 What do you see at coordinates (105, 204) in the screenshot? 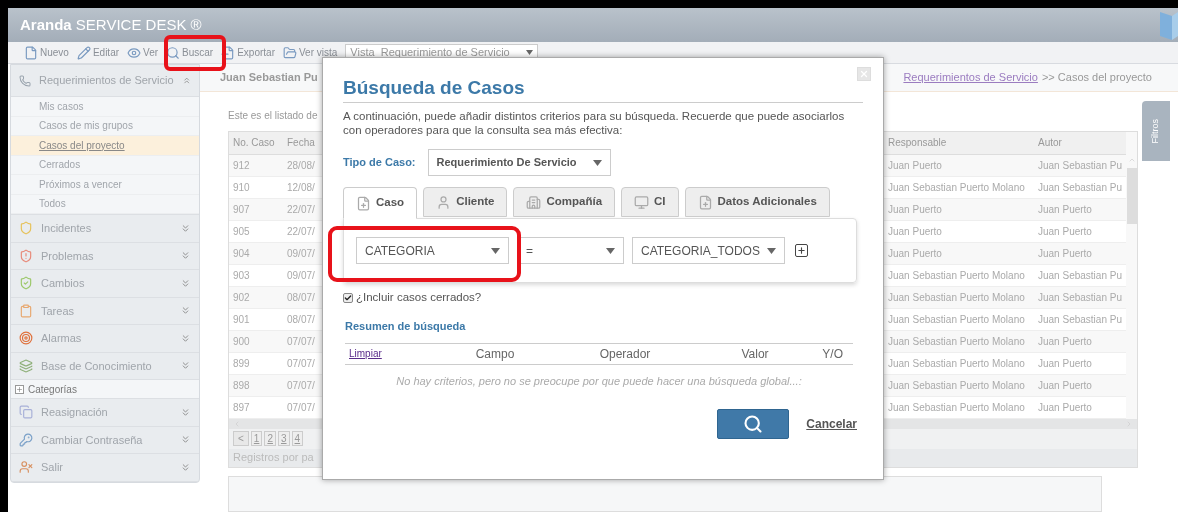
I see `sidebar-item: Todos` at bounding box center [105, 204].